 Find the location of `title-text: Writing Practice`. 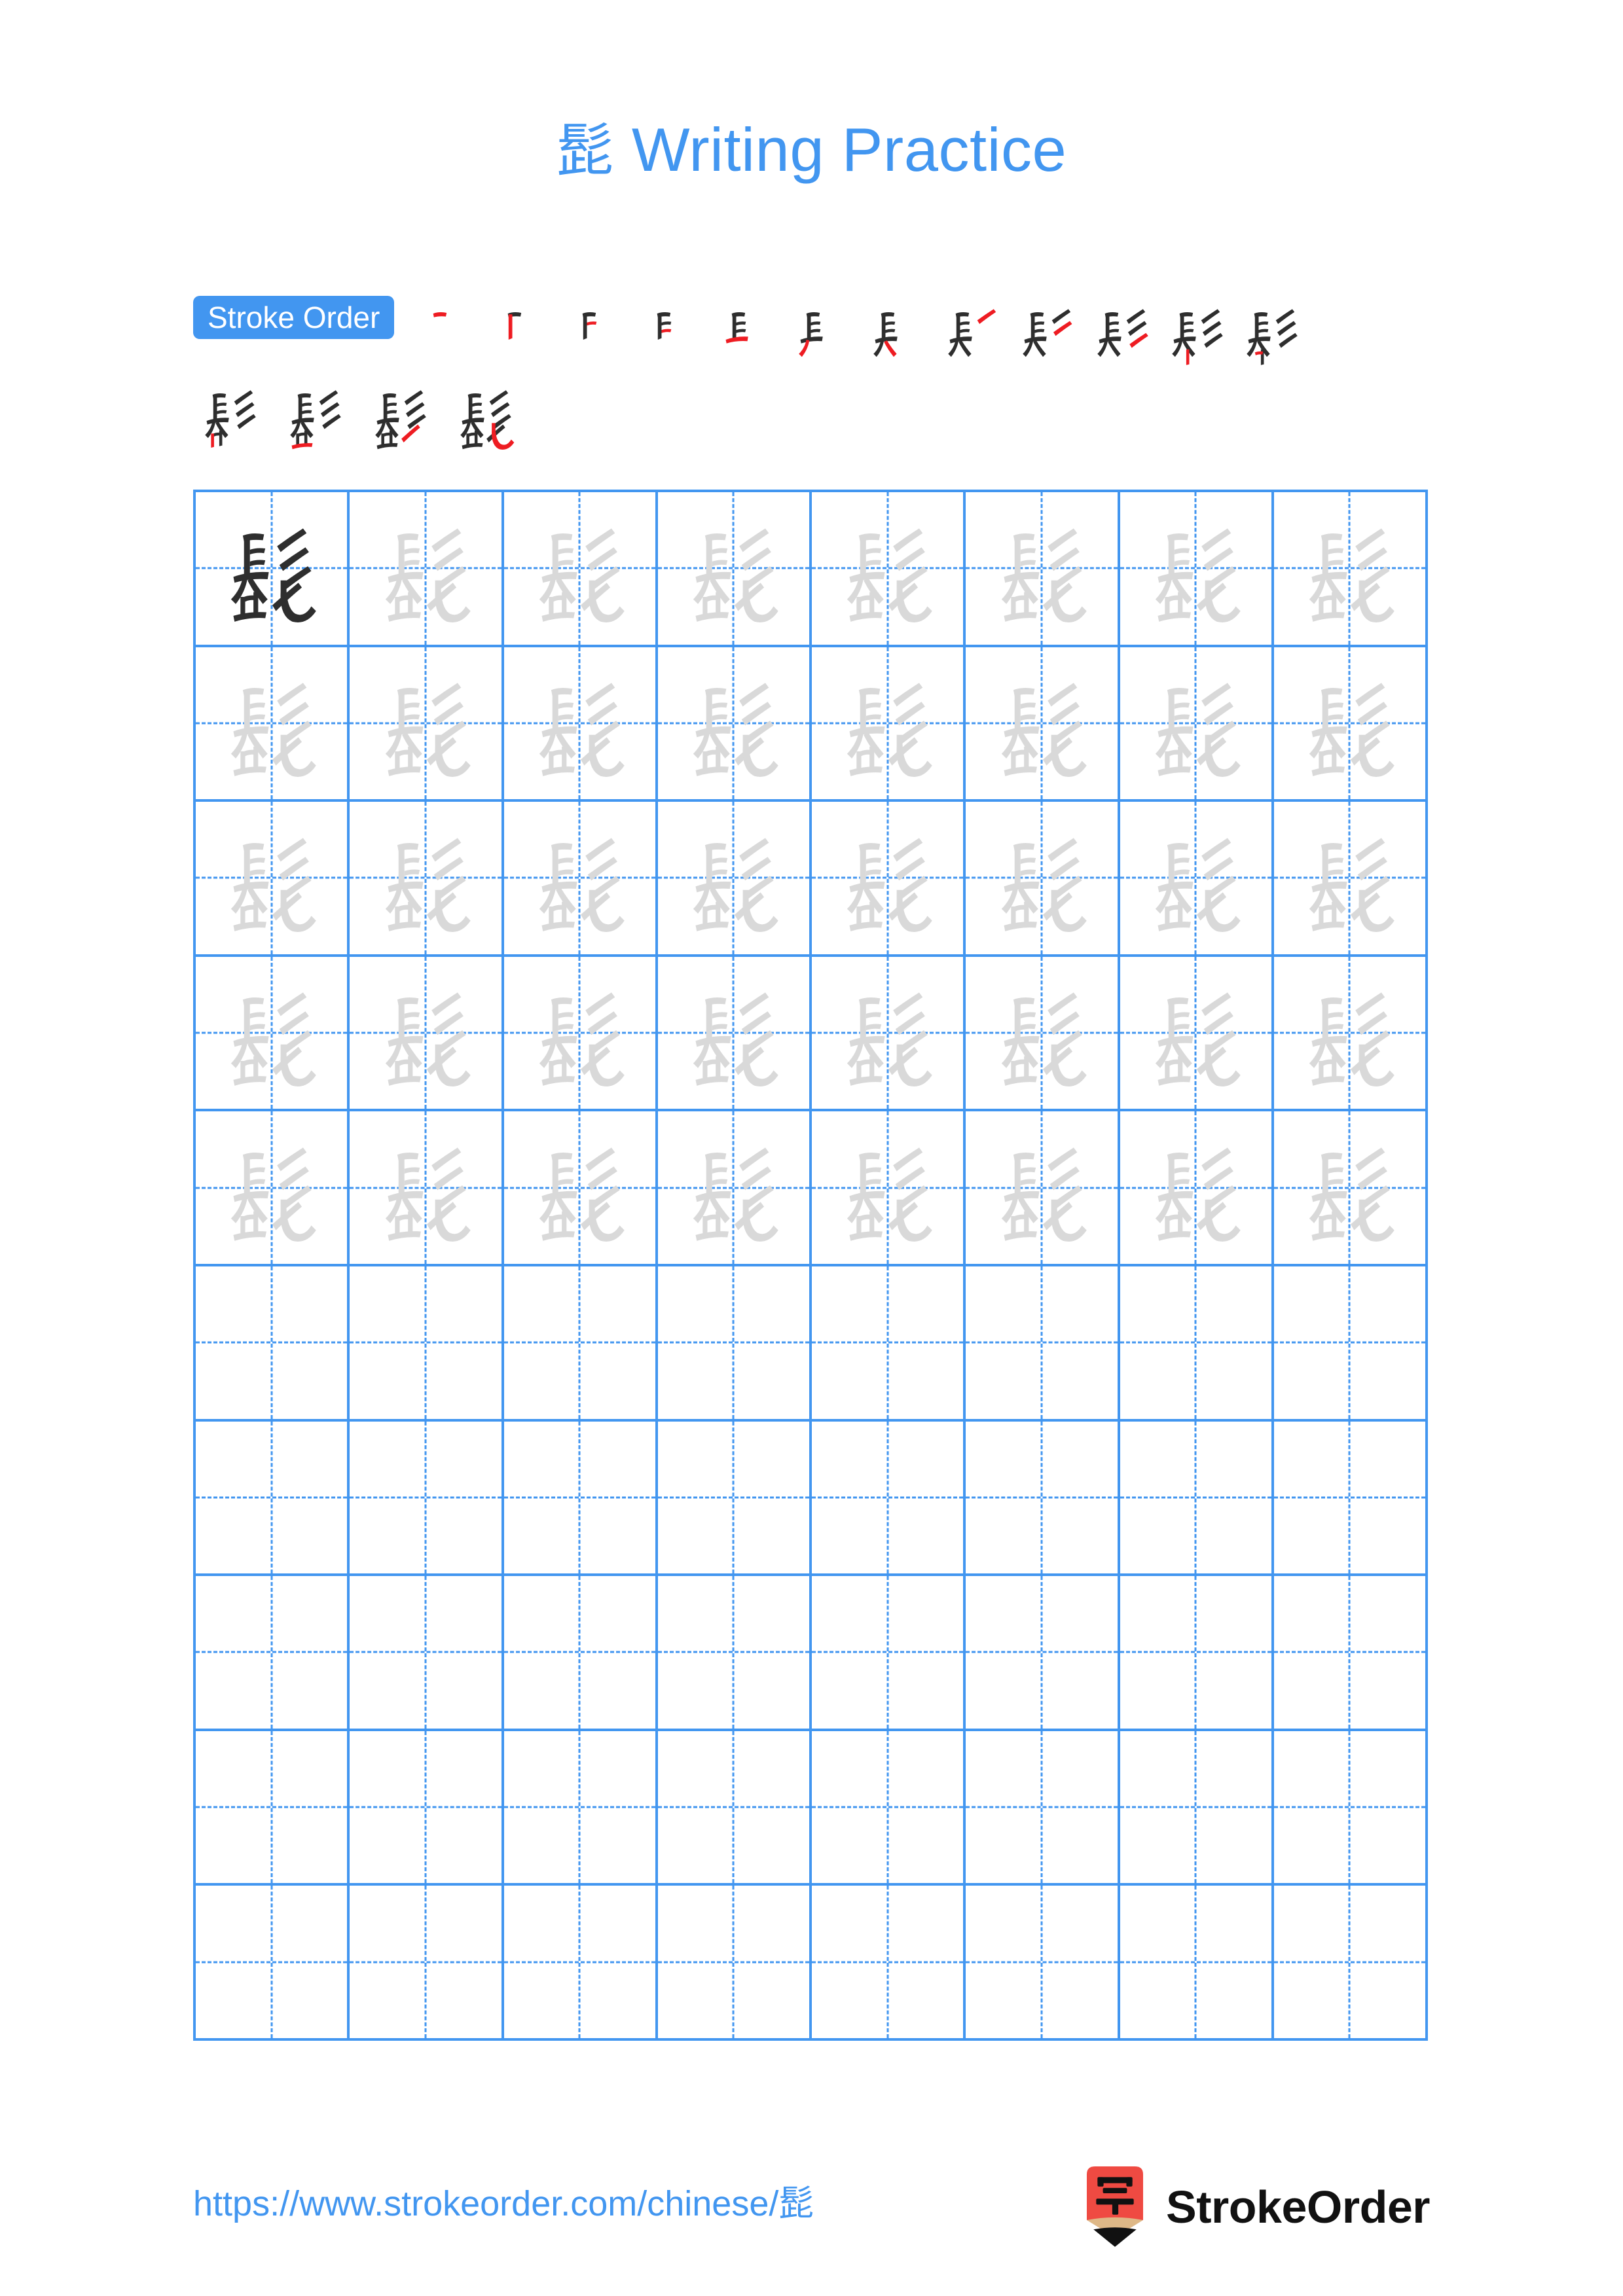

title-text: Writing Practice is located at coordinates (840, 149).